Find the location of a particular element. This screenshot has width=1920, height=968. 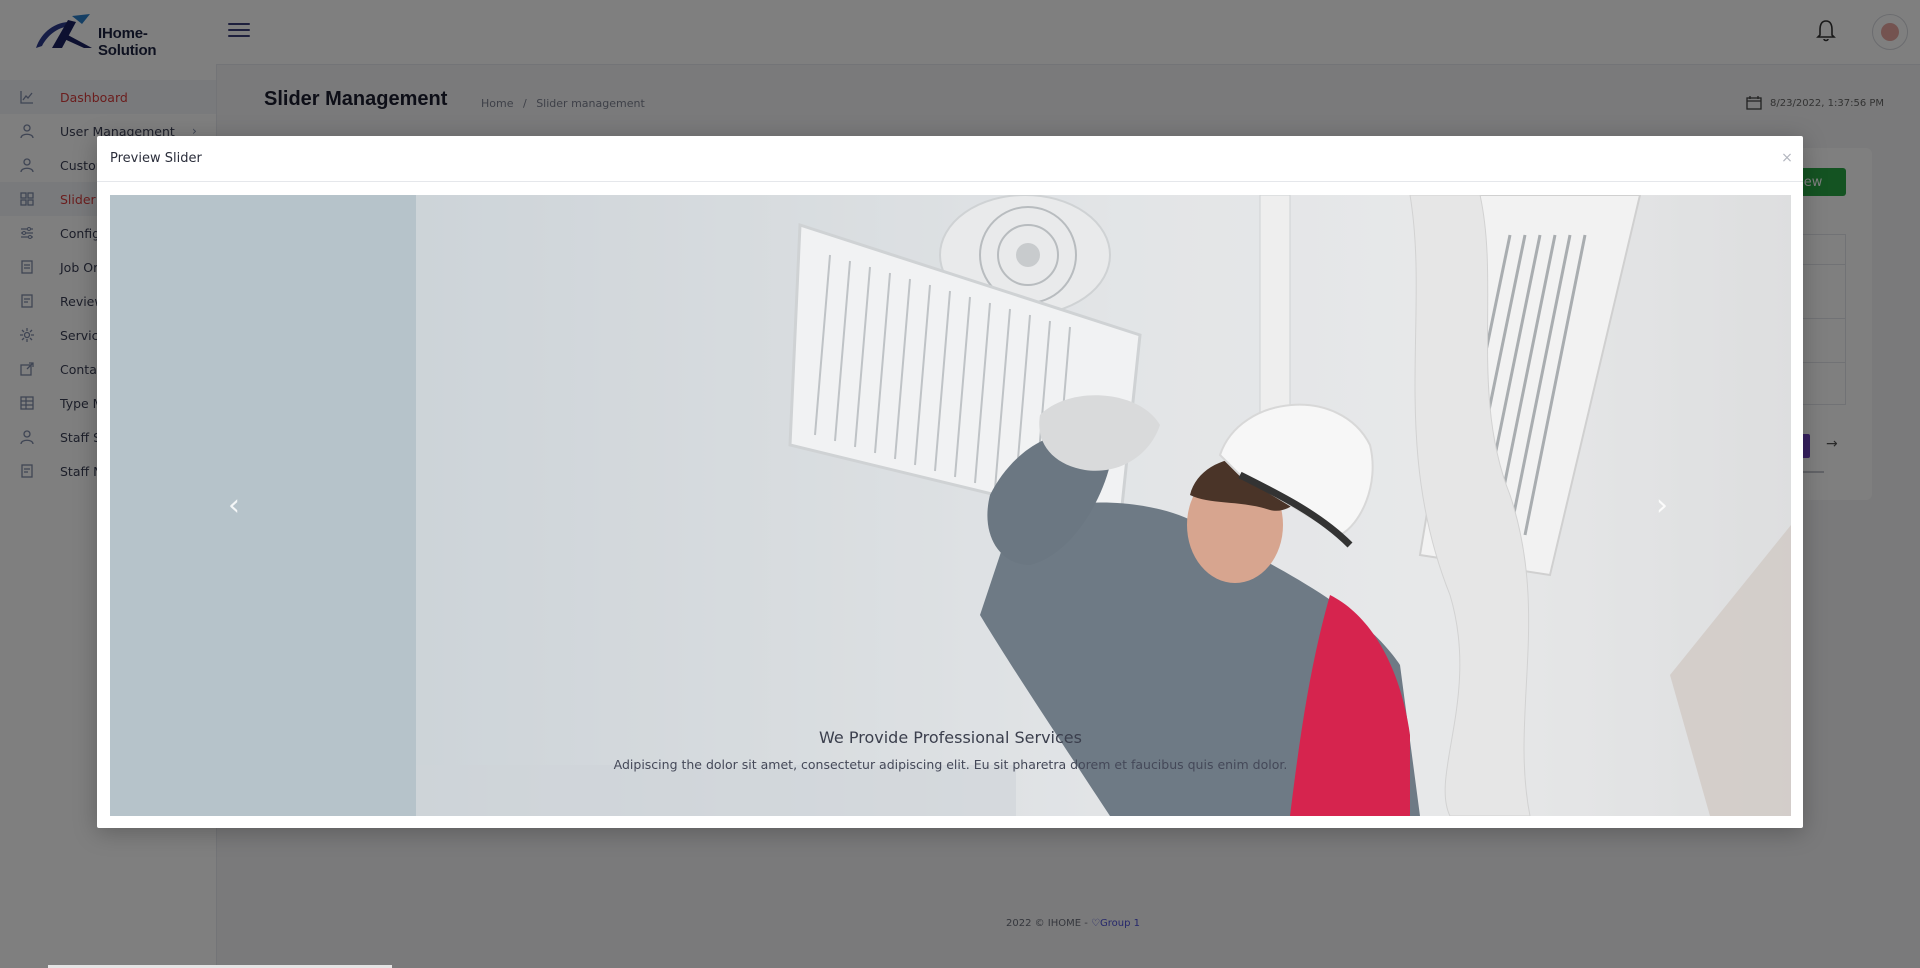

modal-header: Preview Slider × is located at coordinates (950, 159).